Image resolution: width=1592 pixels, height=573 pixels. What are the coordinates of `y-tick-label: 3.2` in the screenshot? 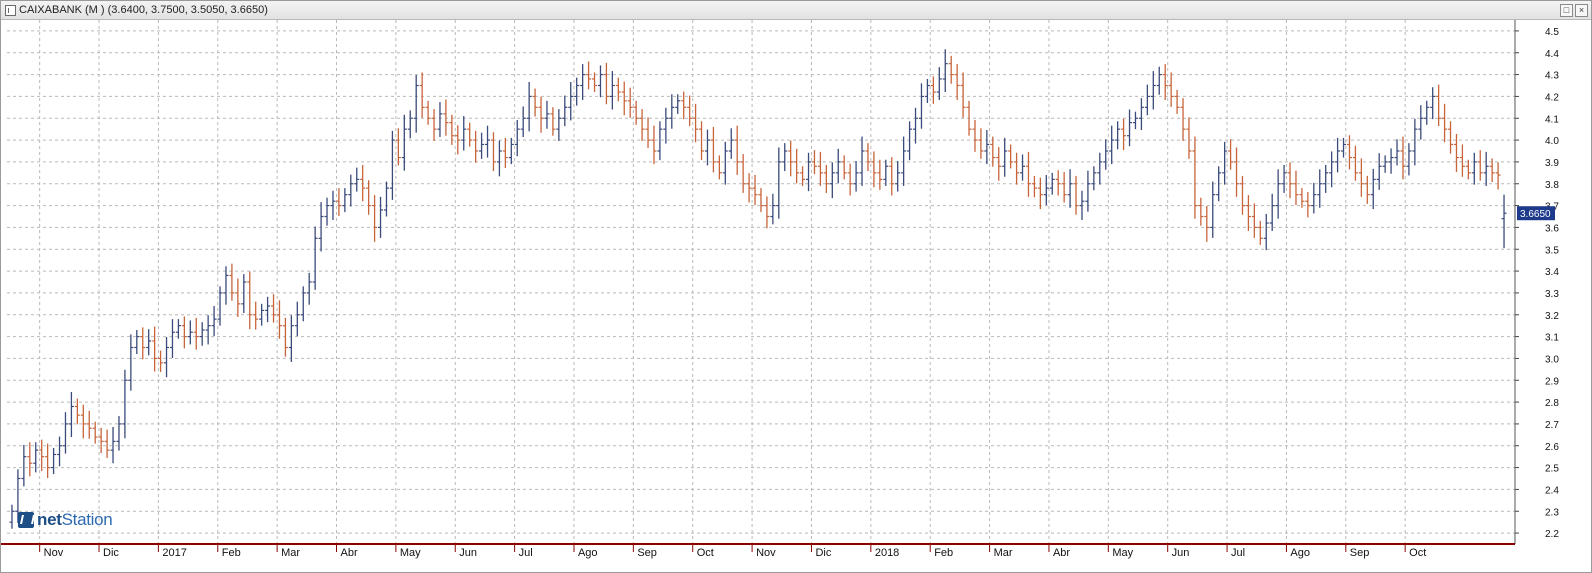 It's located at (1552, 316).